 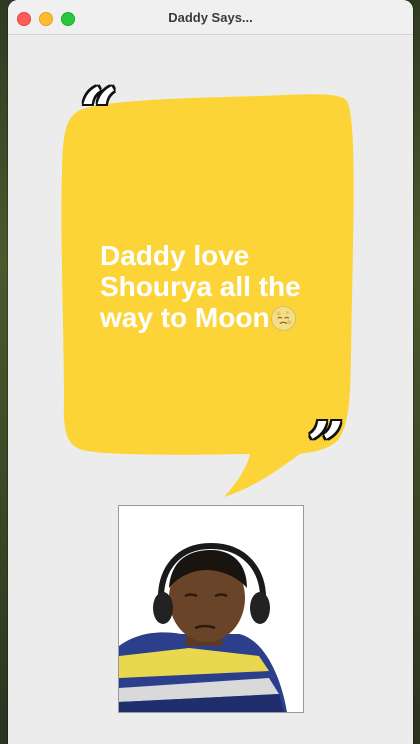 I want to click on close-quote-icon: ”, so click(x=326, y=444).